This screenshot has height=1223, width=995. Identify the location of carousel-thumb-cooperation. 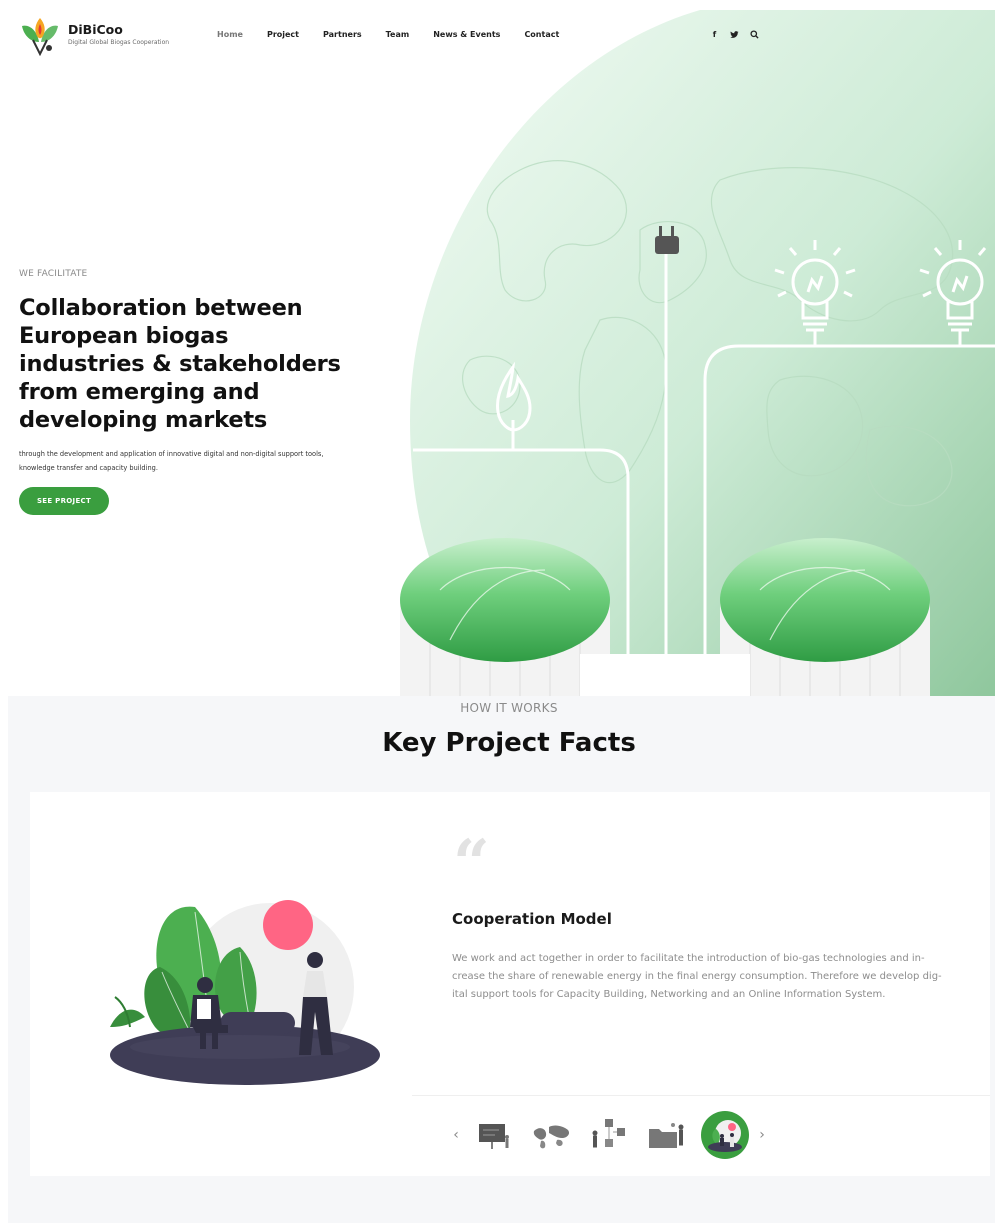
(725, 1135).